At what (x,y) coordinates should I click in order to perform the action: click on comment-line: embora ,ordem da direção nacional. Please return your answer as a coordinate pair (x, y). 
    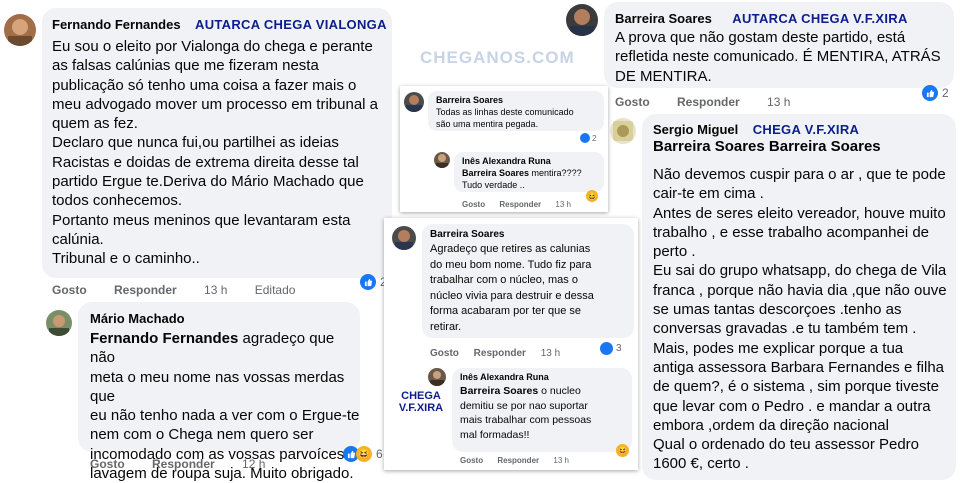
    Looking at the image, I should click on (771, 425).